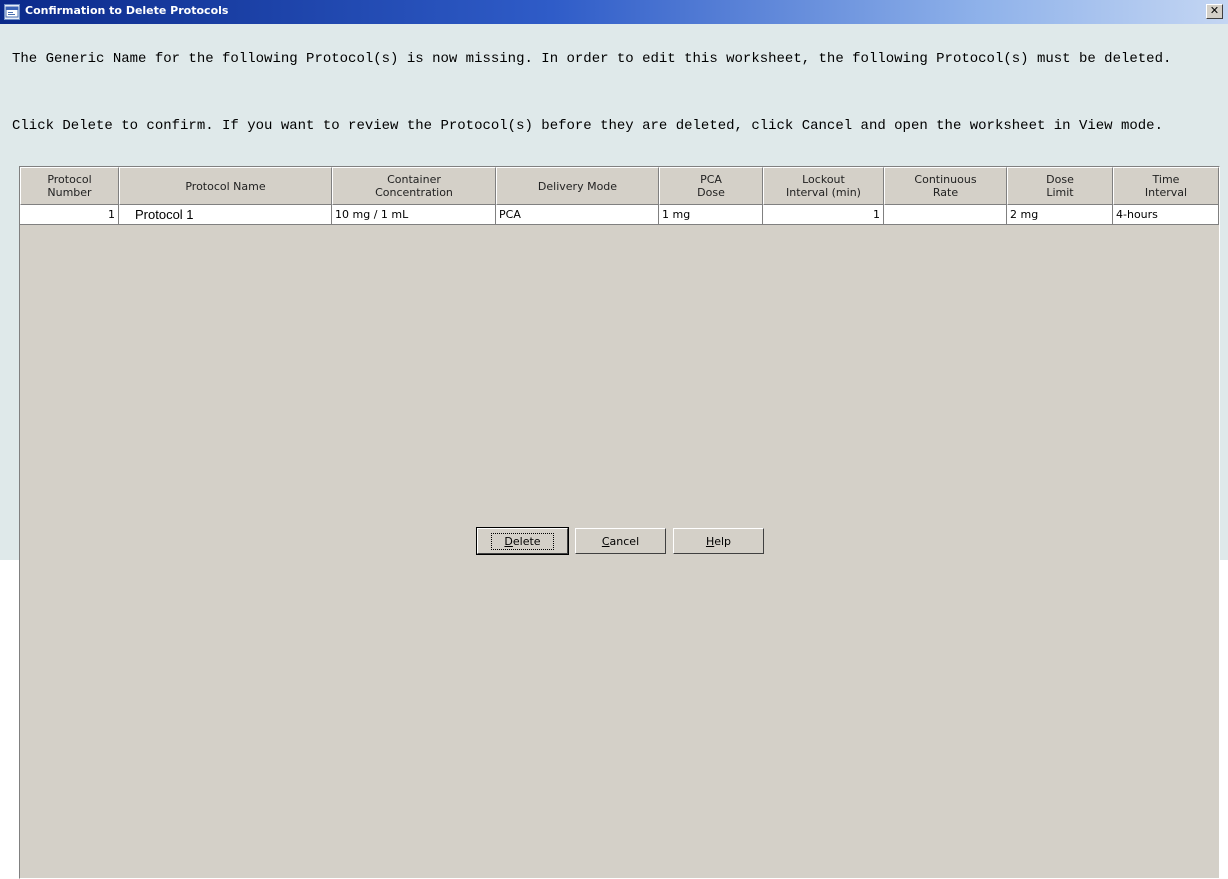  Describe the element at coordinates (577, 186) in the screenshot. I see `column-header-delivery-mode: Delivery Mode` at that location.